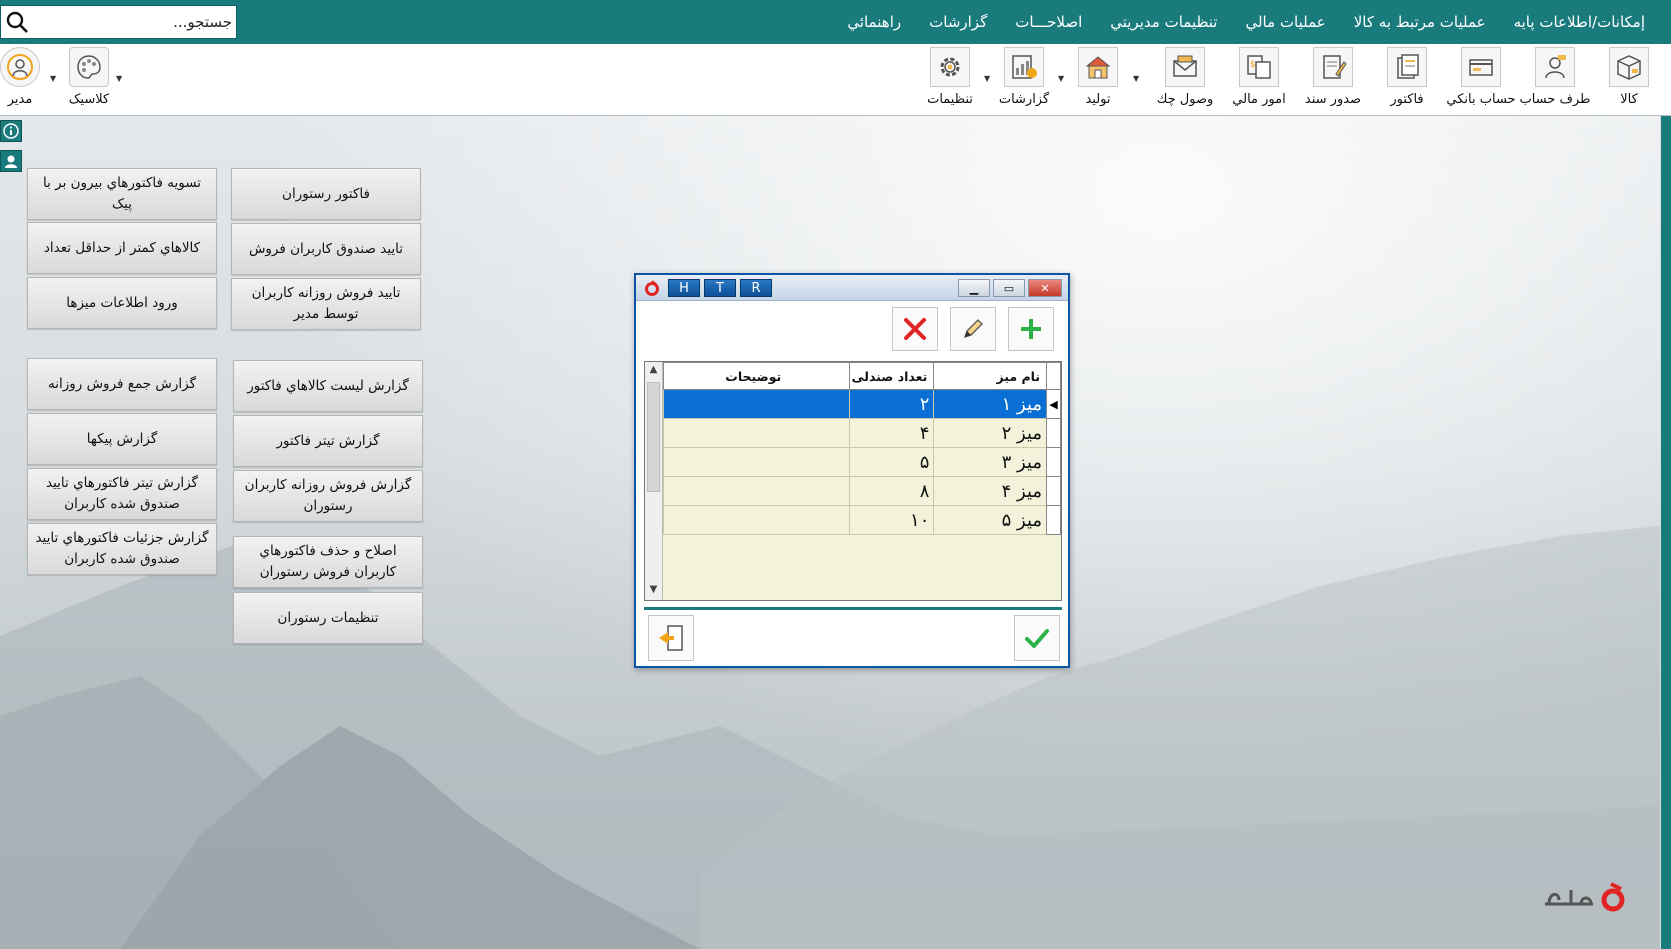  I want to click on plus-icon, so click(1031, 329).